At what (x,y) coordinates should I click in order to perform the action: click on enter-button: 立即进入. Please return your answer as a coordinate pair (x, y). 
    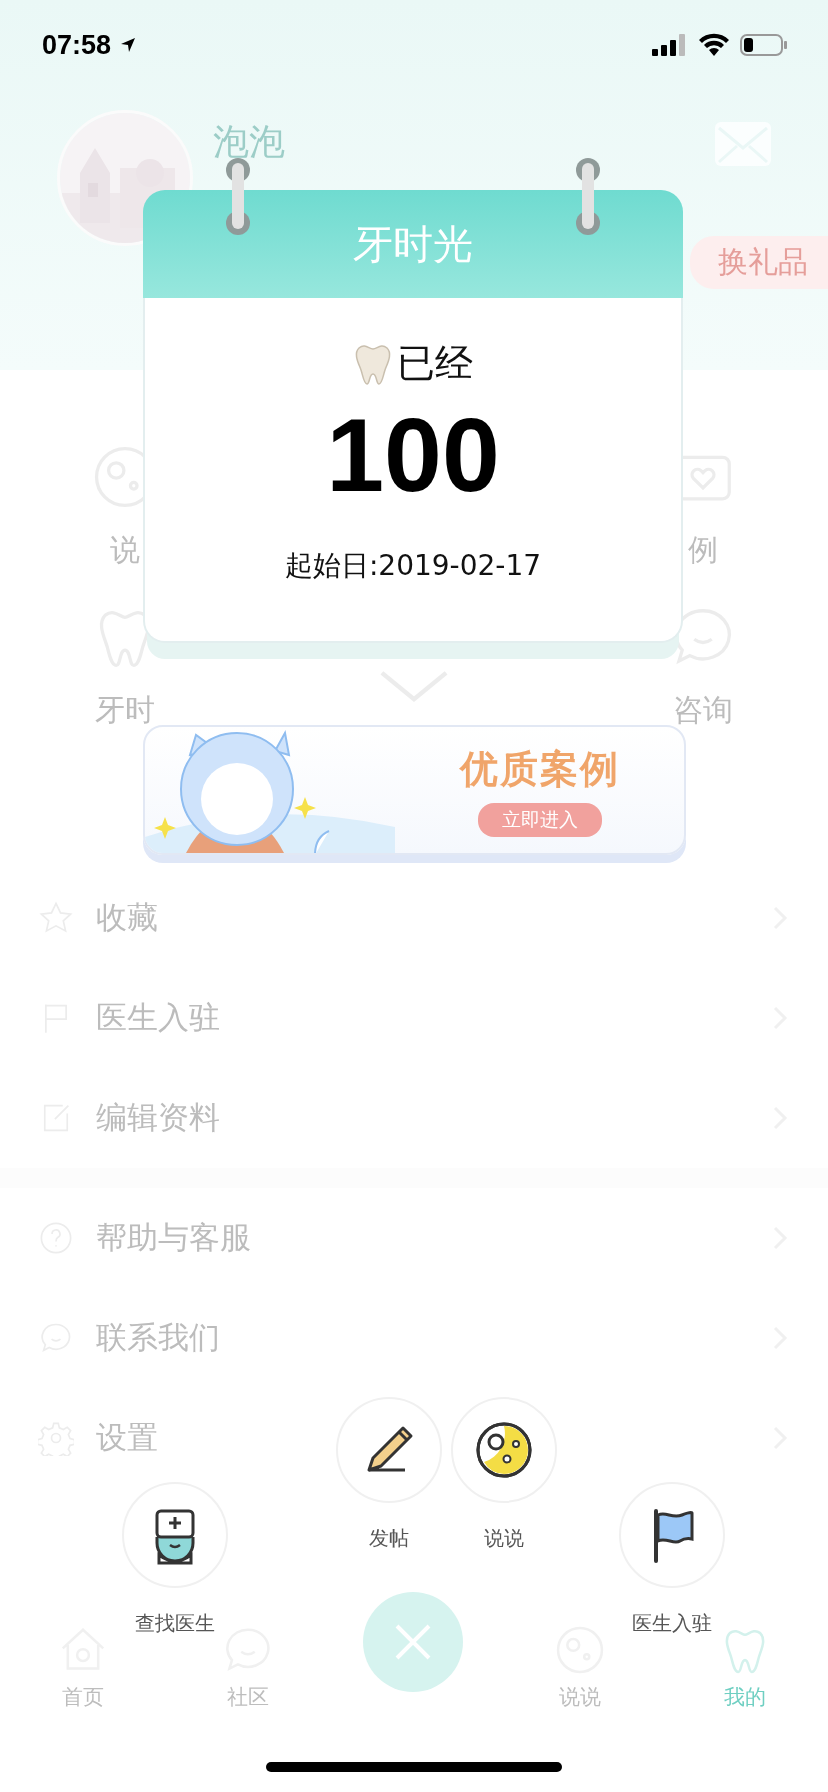
    Looking at the image, I should click on (539, 819).